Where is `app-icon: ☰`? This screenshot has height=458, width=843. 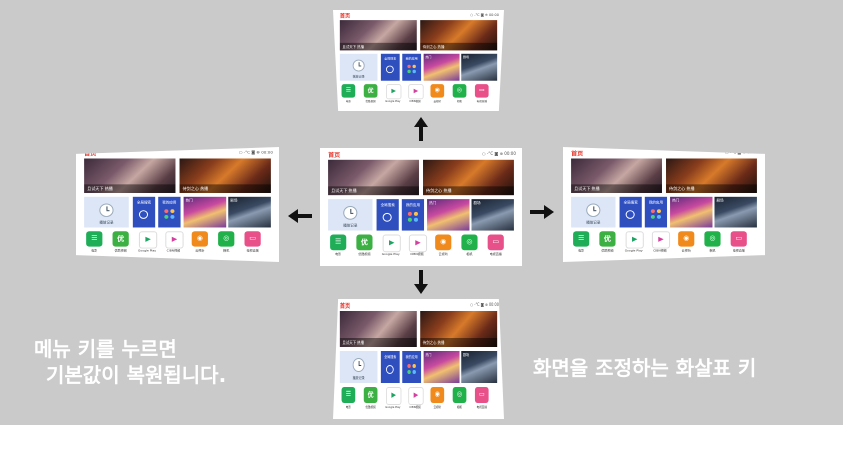 app-icon: ☰ is located at coordinates (581, 238).